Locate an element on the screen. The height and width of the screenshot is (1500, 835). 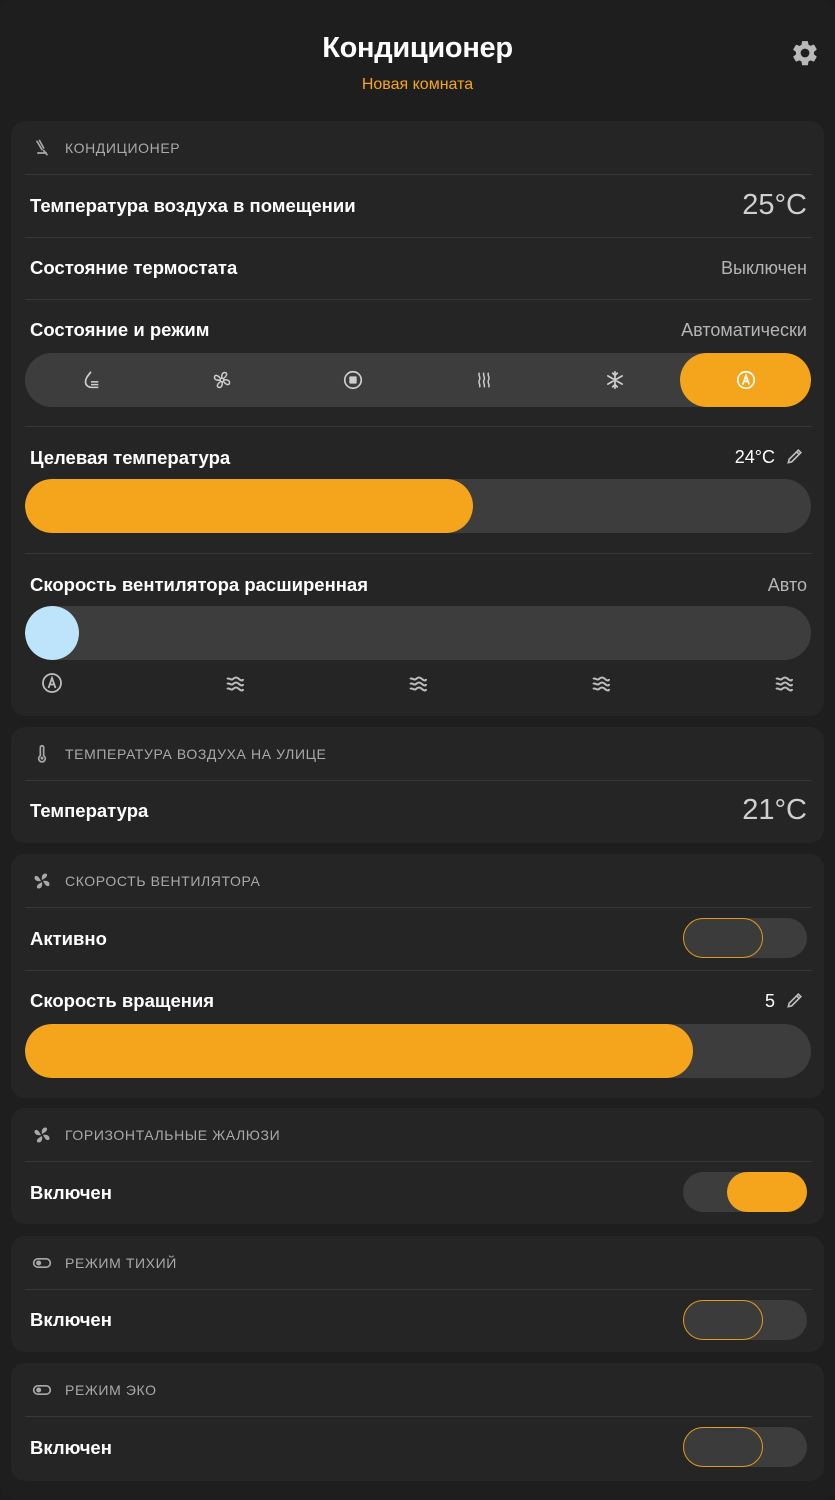
thermostat-value: Выключен is located at coordinates (764, 268).